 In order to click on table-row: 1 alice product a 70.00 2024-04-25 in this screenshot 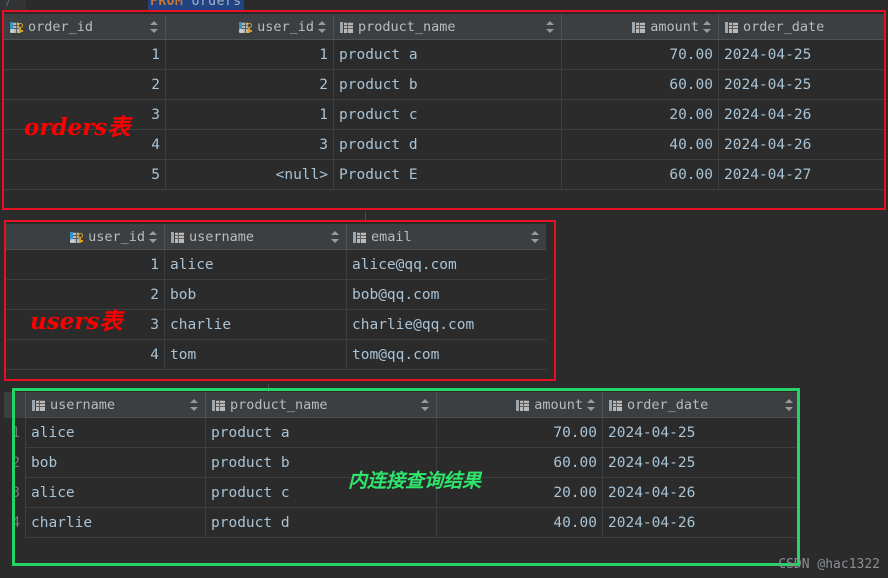, I will do `click(402, 433)`.